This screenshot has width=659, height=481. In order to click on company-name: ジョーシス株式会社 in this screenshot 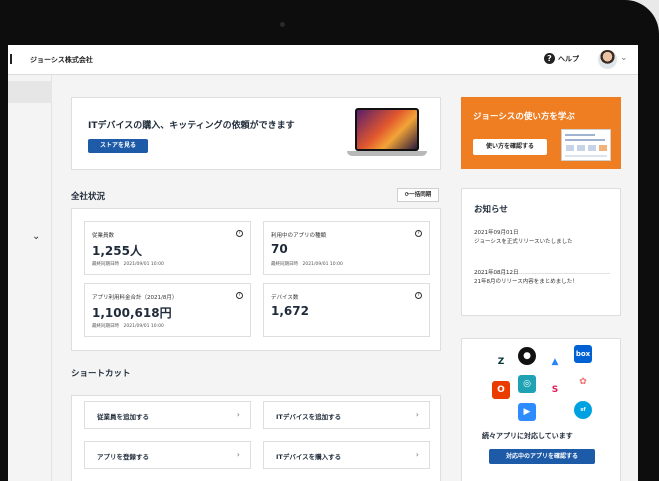, I will do `click(61, 60)`.